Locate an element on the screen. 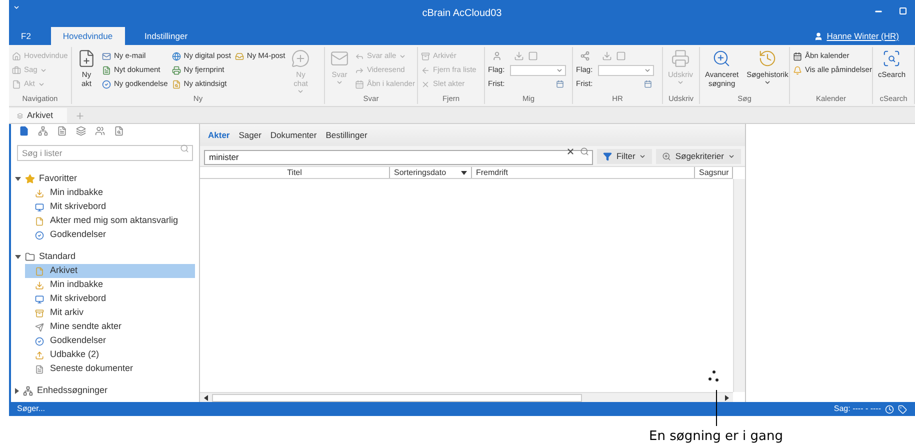 This screenshot has height=445, width=915. ribbon-tab: F2 is located at coordinates (26, 36).